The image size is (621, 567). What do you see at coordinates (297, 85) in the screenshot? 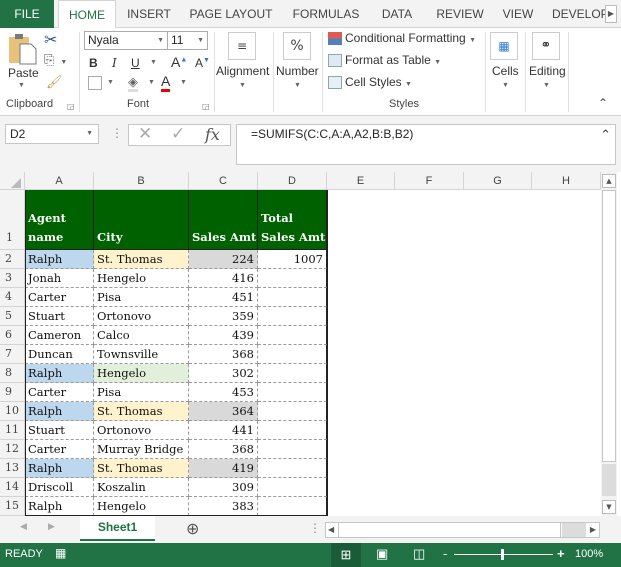
I see `number-dropdown-icon: ▼` at bounding box center [297, 85].